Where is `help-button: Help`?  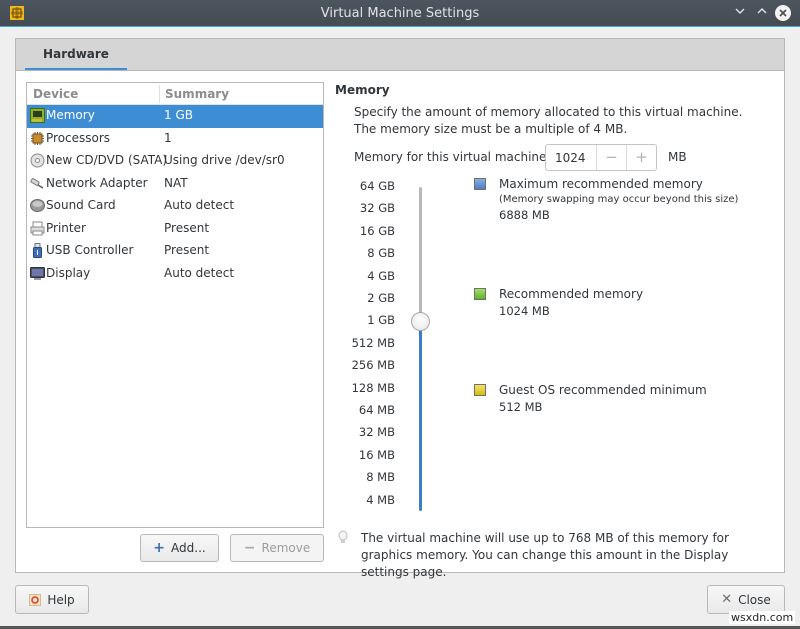
help-button: Help is located at coordinates (52, 599).